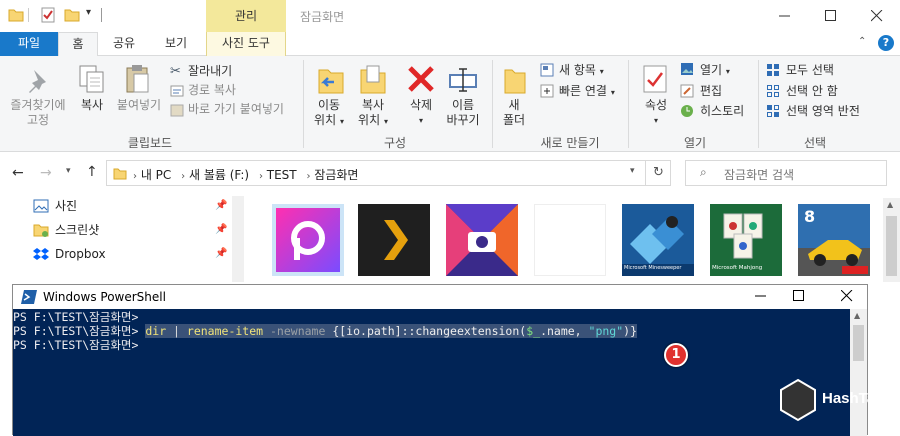  I want to click on label: 위치 ▾, so click(373, 121).